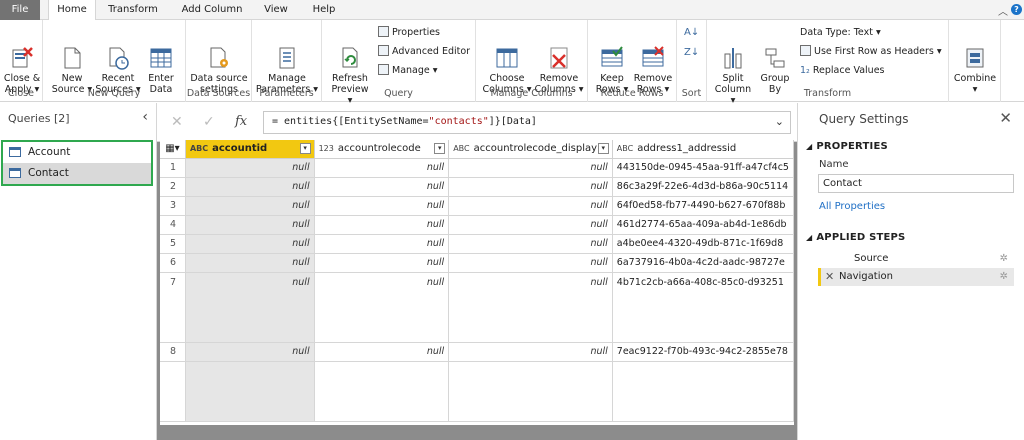 The image size is (1024, 440). I want to click on tab-view: View, so click(276, 10).